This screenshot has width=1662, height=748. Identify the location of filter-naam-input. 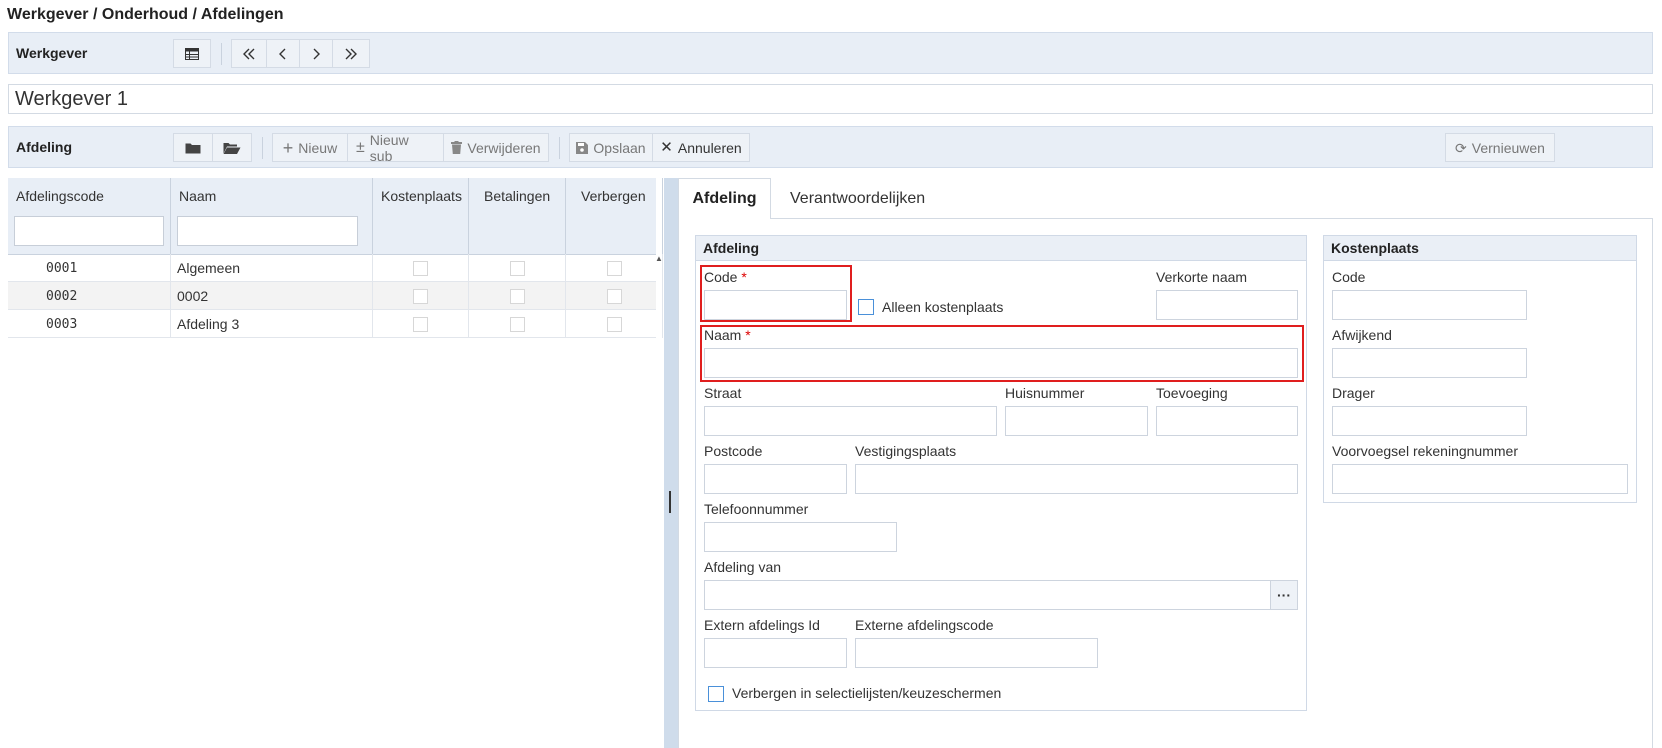
(267, 231).